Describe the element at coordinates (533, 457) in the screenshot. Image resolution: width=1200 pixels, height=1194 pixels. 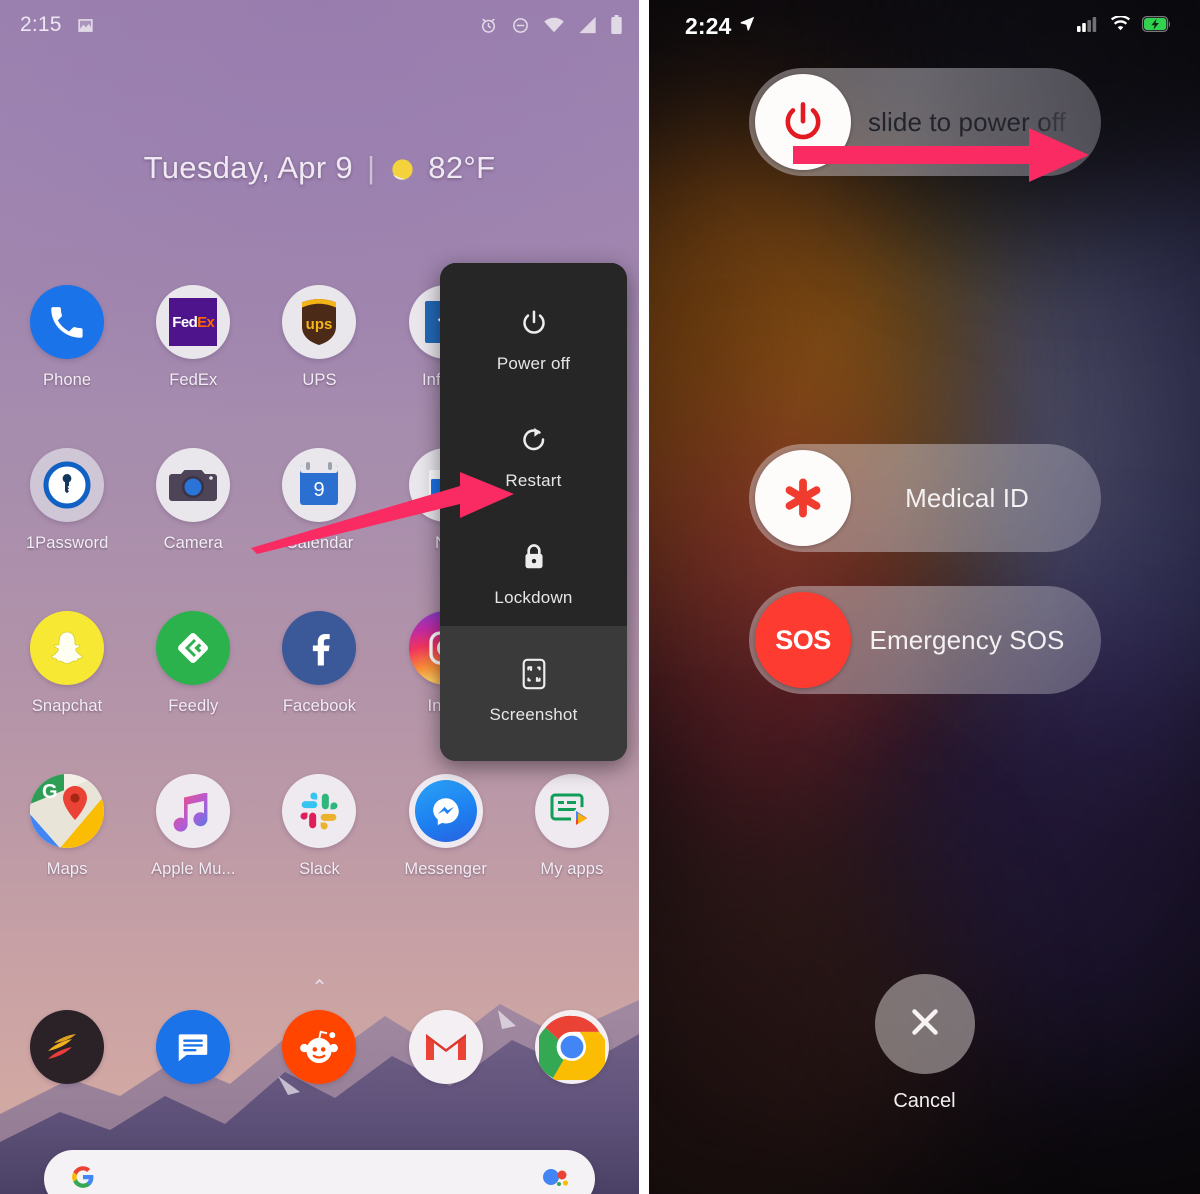
I see `power-menu-item-restart: Restart` at that location.